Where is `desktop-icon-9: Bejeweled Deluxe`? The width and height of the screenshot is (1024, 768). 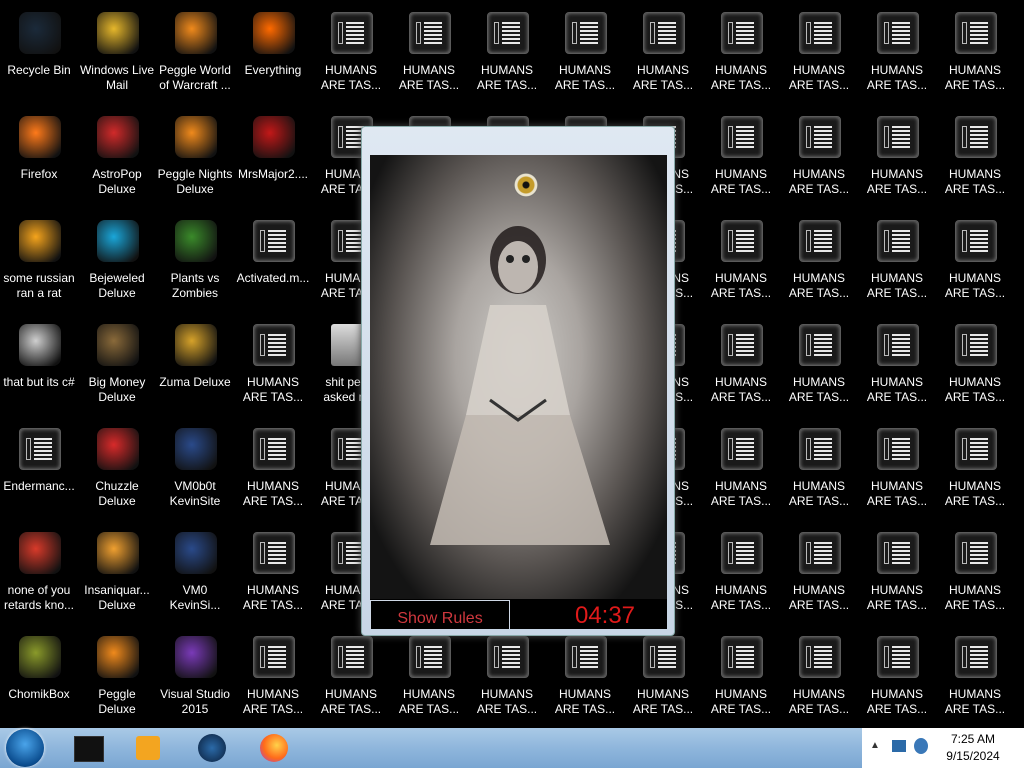
desktop-icon-9: Bejeweled Deluxe is located at coordinates (117, 266).